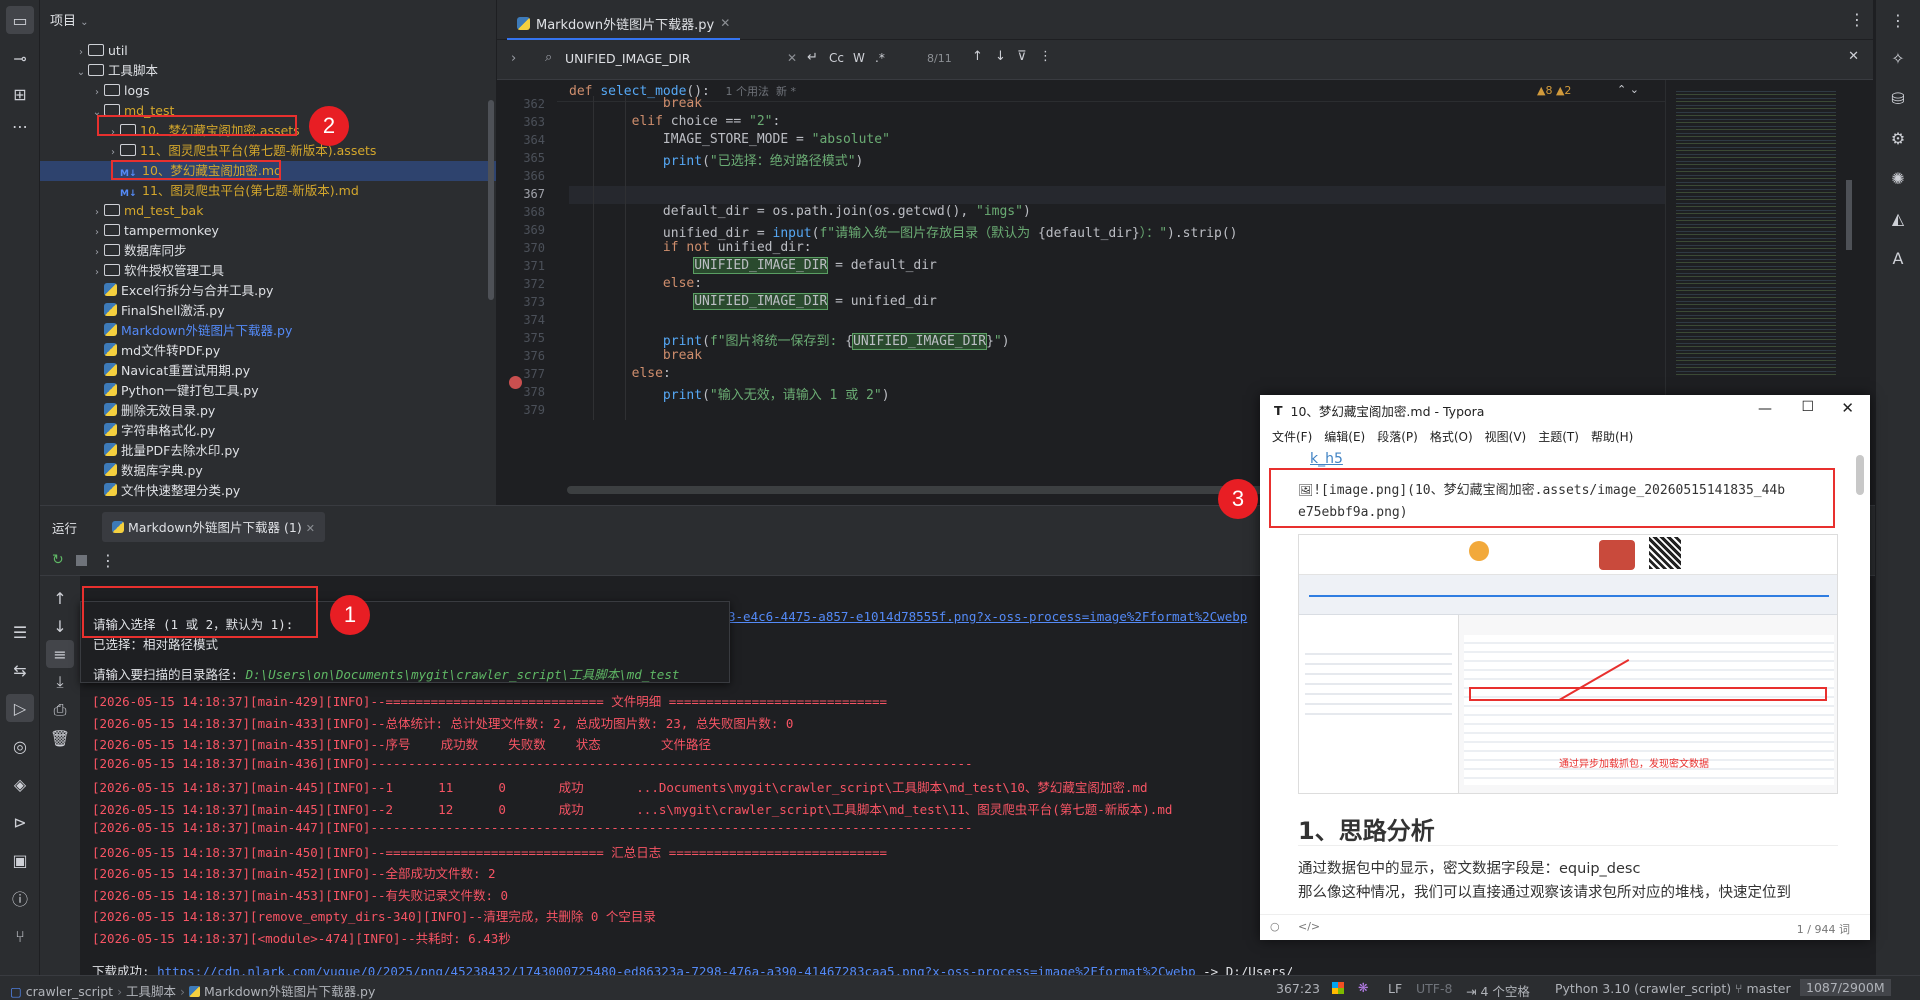  Describe the element at coordinates (1397, 437) in the screenshot. I see `typora-menu-item: 段落(P)` at that location.